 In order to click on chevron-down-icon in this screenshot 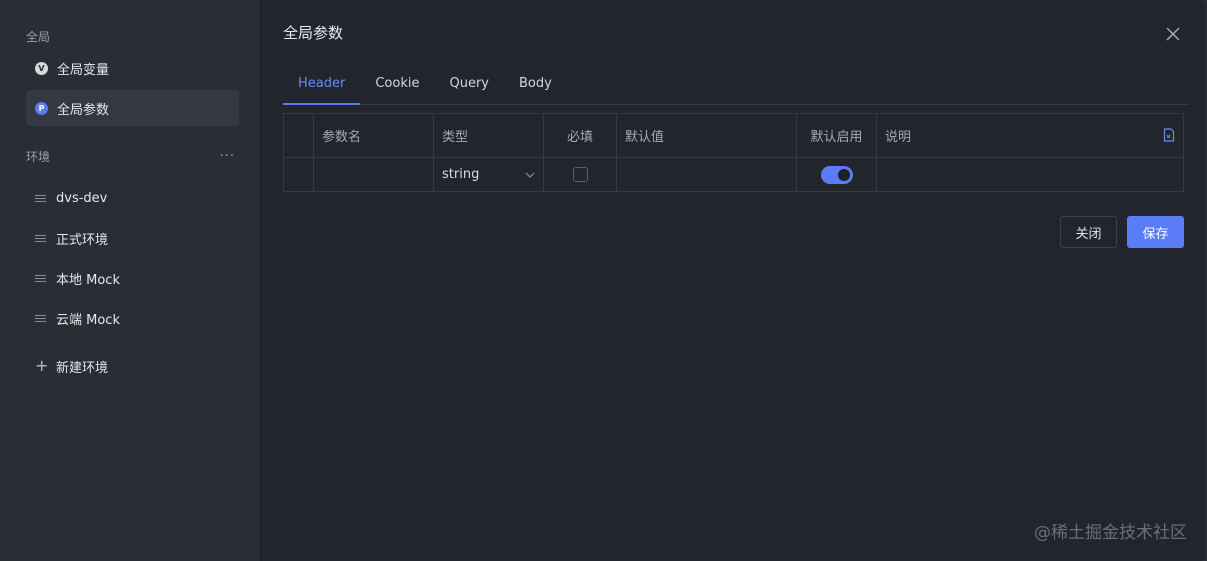, I will do `click(530, 175)`.